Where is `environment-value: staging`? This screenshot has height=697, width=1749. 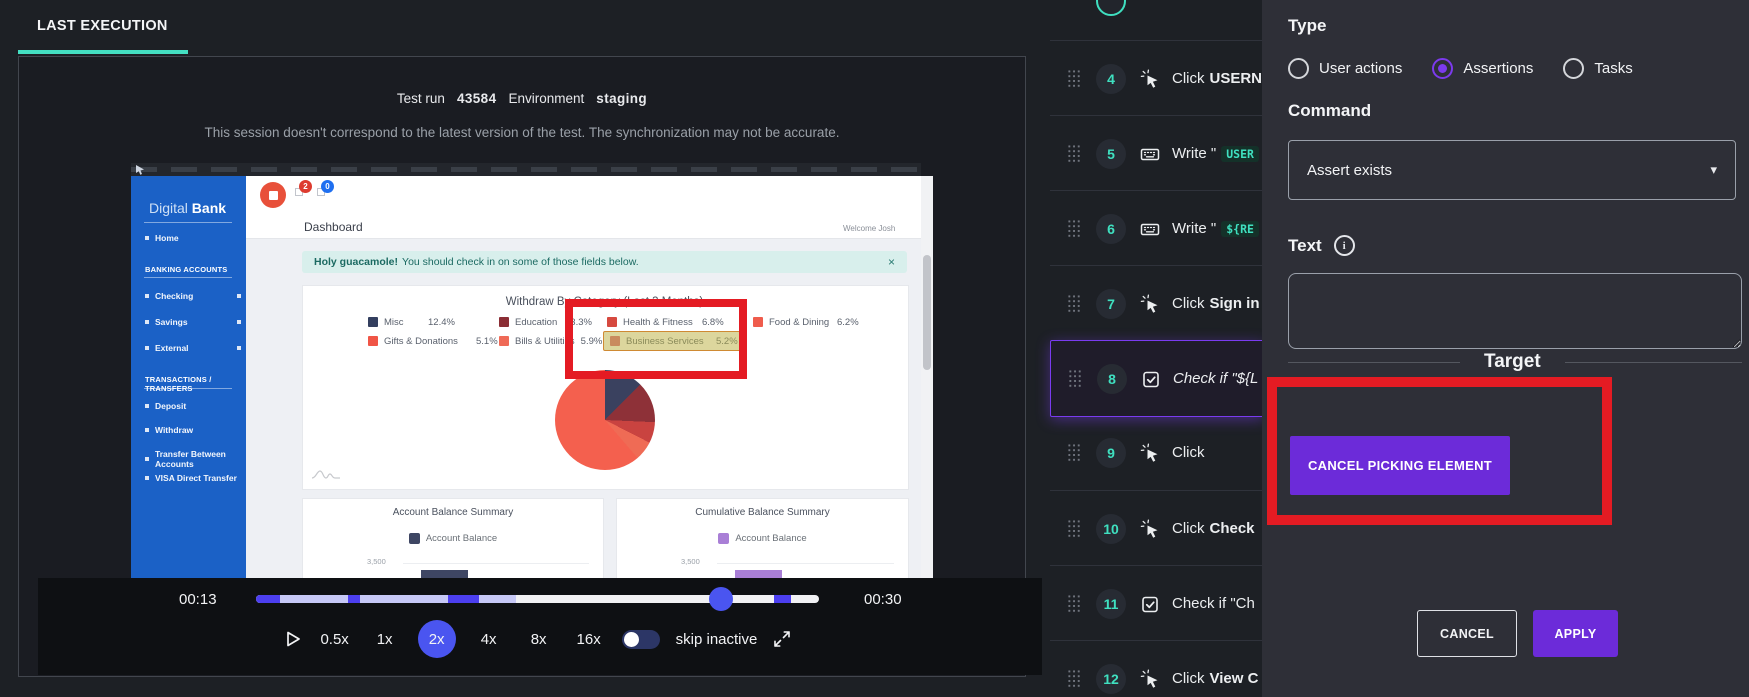 environment-value: staging is located at coordinates (622, 98).